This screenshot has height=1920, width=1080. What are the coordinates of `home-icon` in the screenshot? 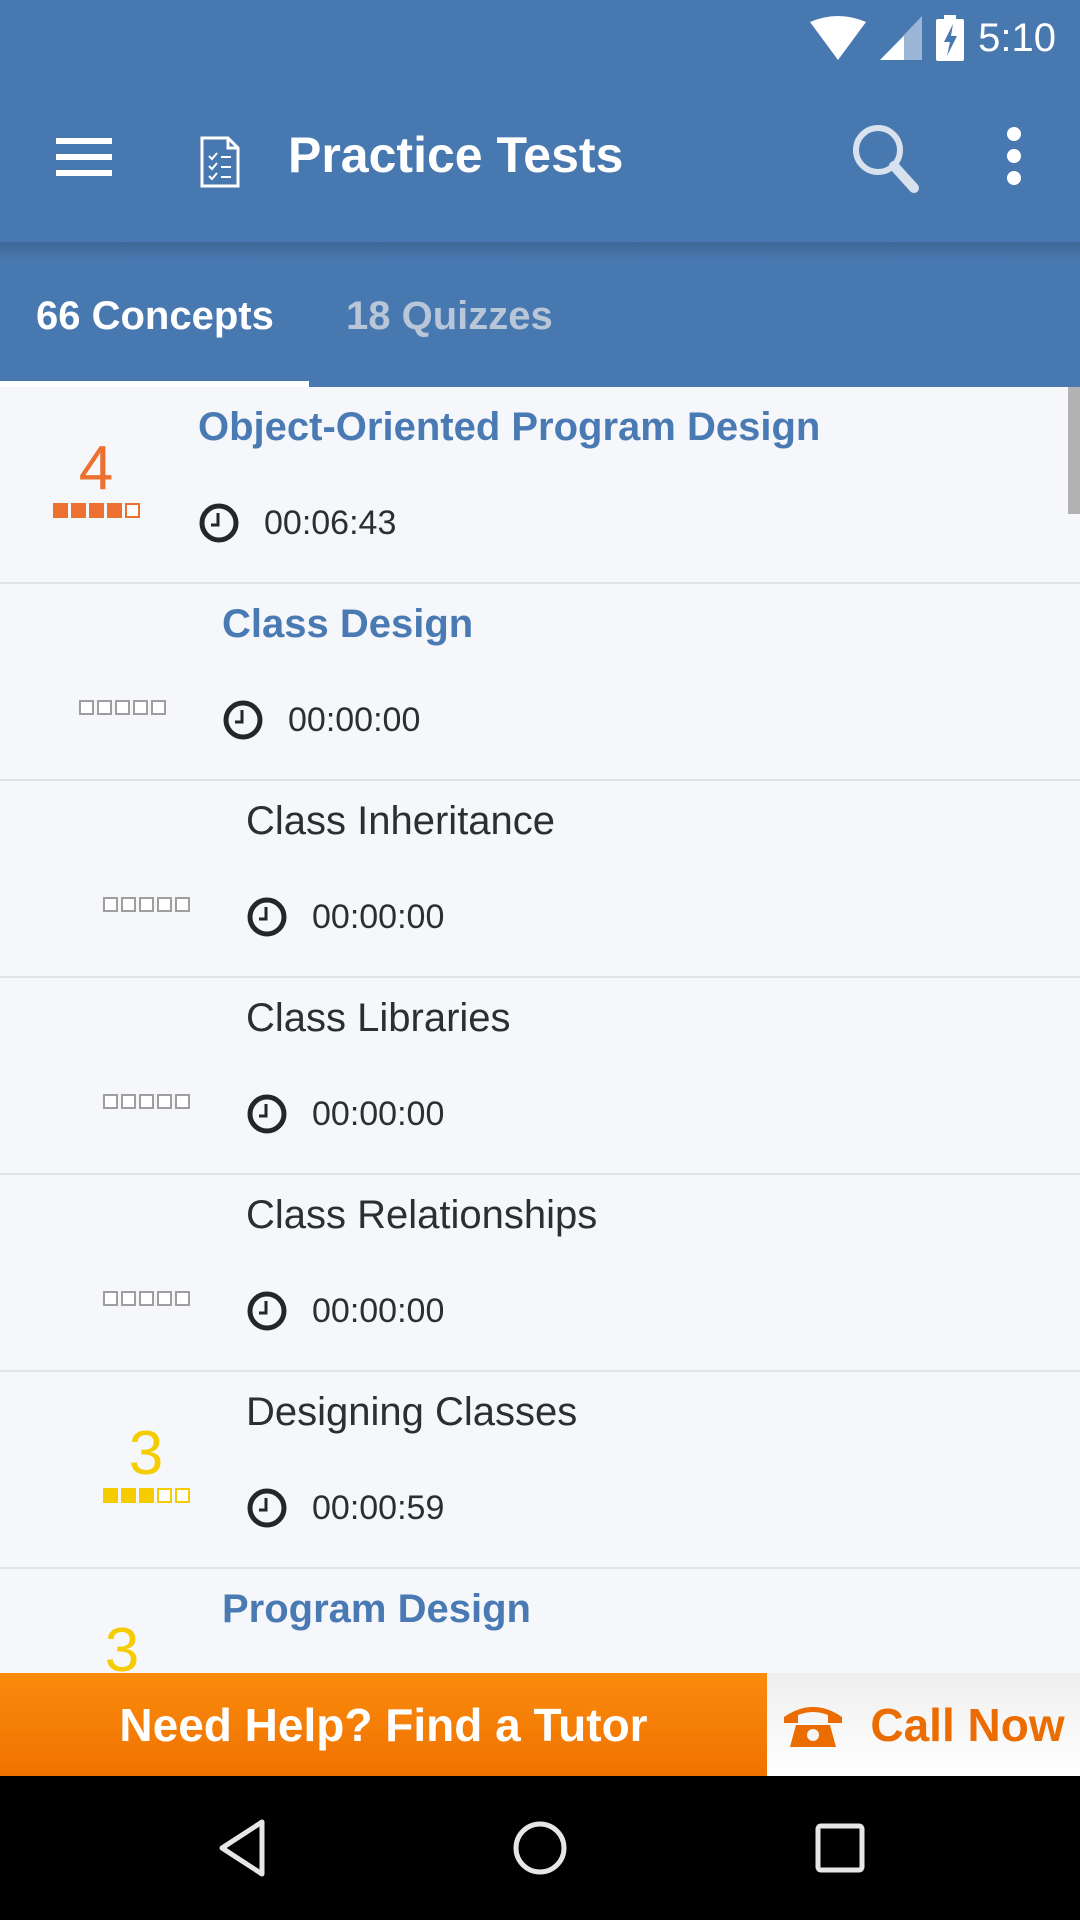 It's located at (540, 1848).